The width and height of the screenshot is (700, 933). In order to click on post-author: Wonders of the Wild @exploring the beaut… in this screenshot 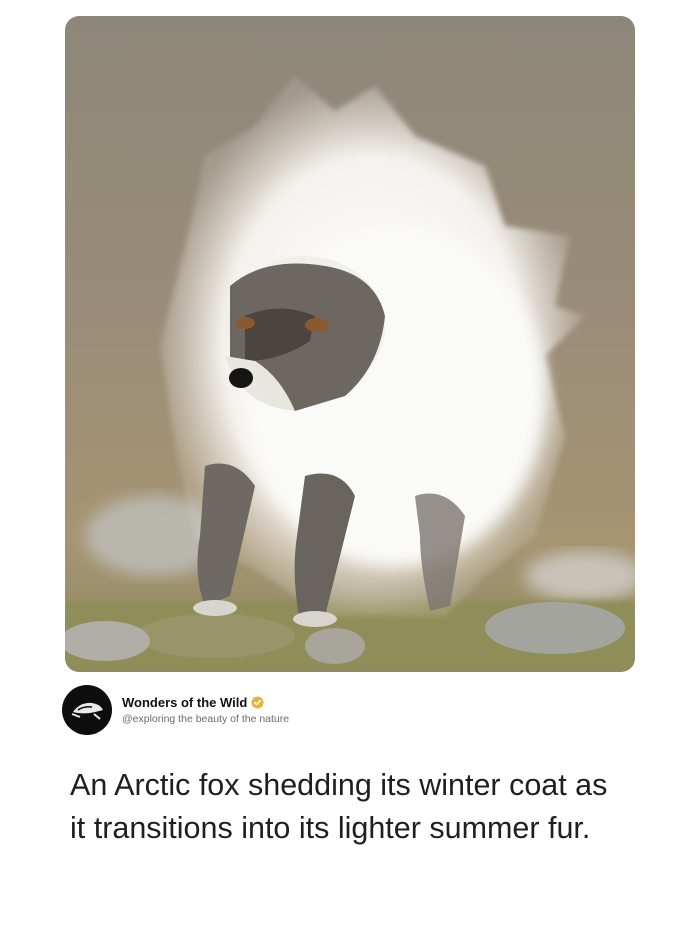, I will do `click(342, 710)`.